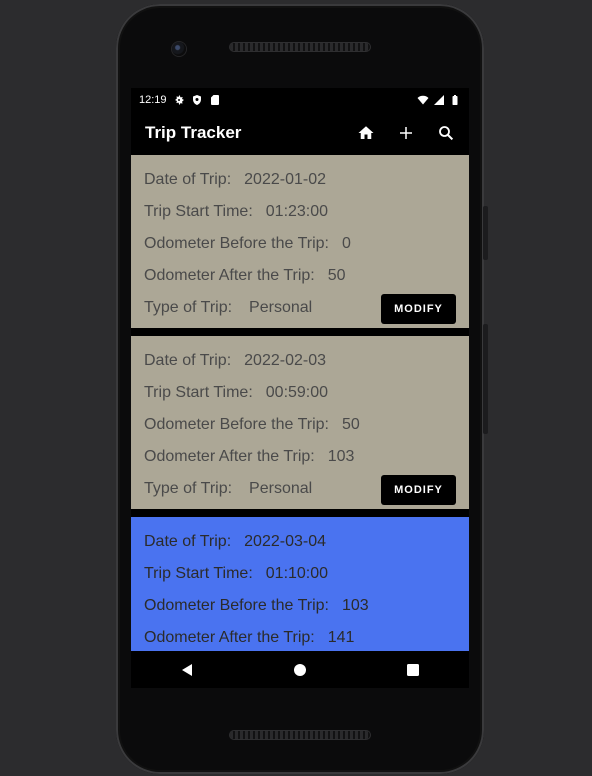 The height and width of the screenshot is (776, 592). I want to click on front-camera, so click(179, 49).